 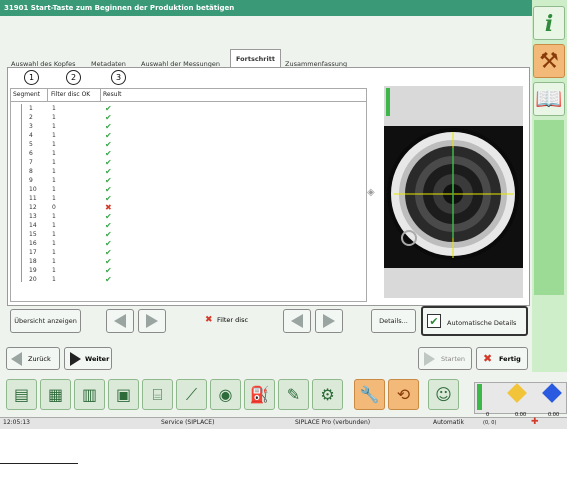 I want to click on oil-tool-button: ⛽, so click(x=259, y=394).